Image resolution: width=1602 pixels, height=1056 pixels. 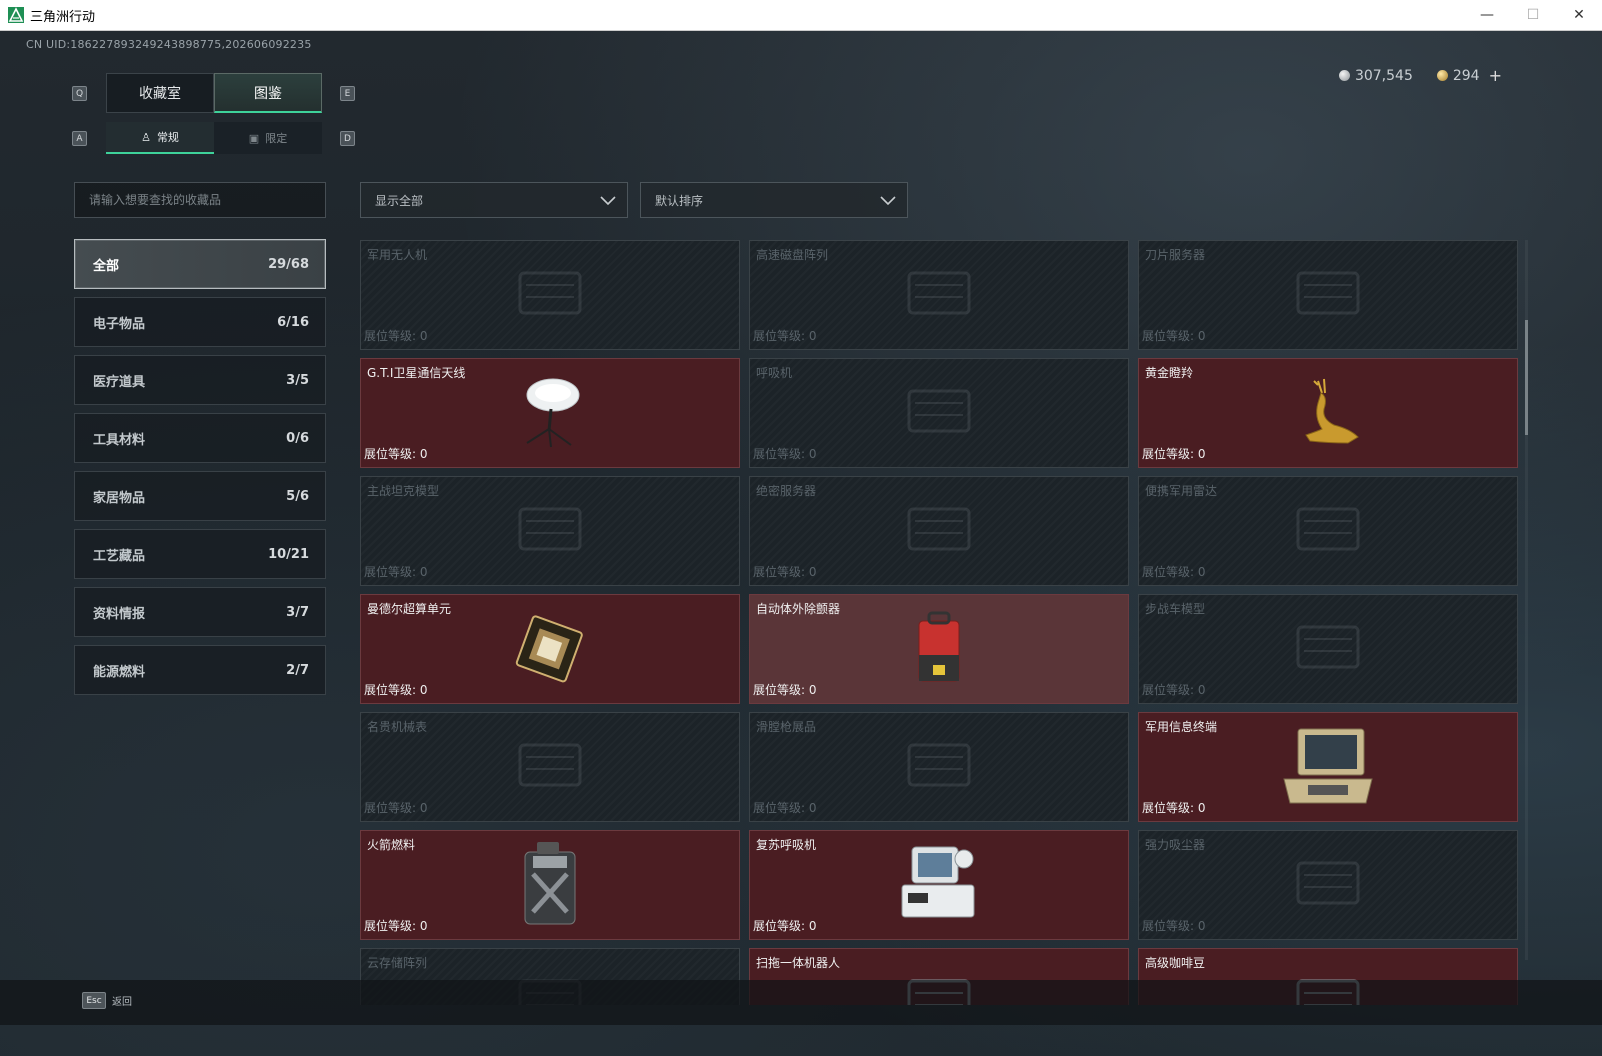 I want to click on window-title: 三角洲行动, so click(x=63, y=17).